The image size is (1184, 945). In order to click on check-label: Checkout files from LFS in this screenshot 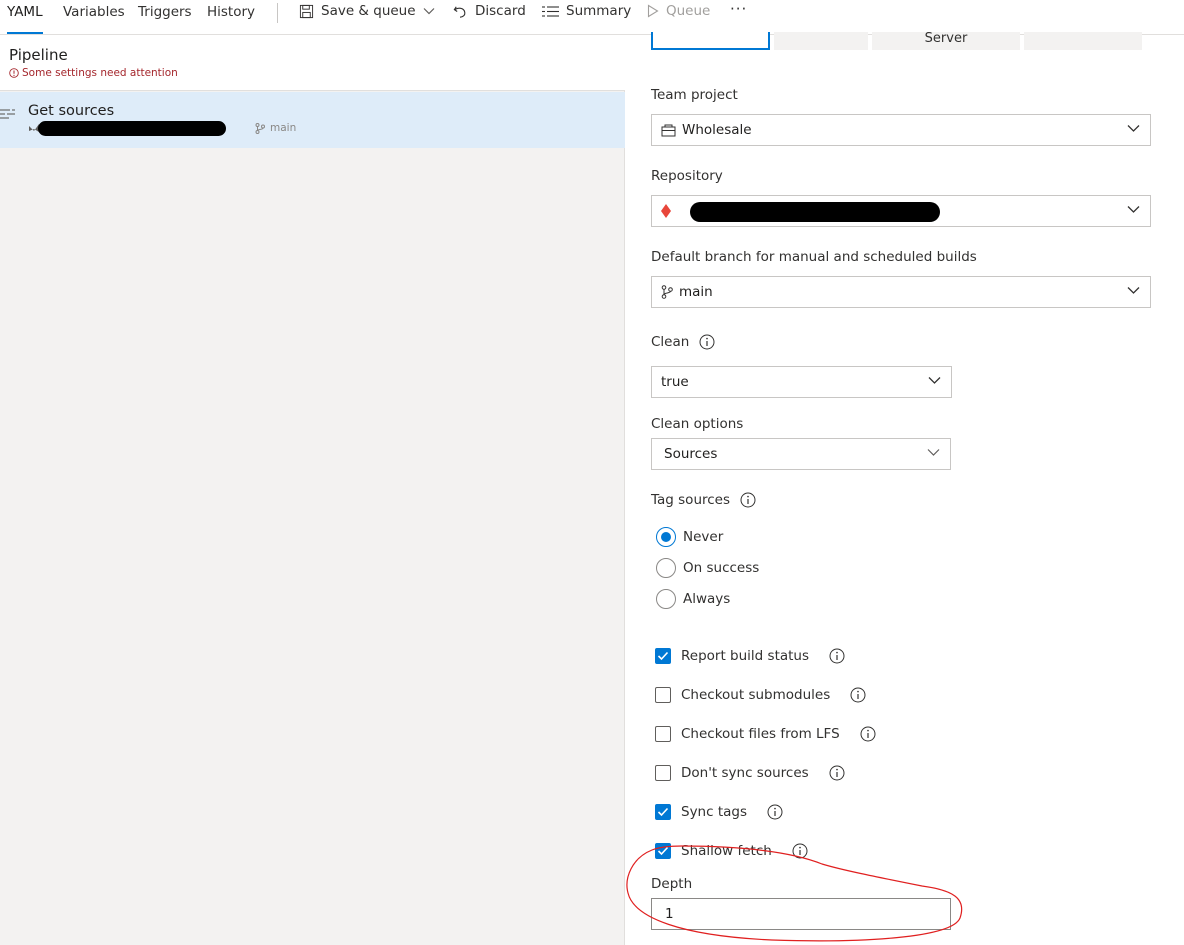, I will do `click(760, 734)`.